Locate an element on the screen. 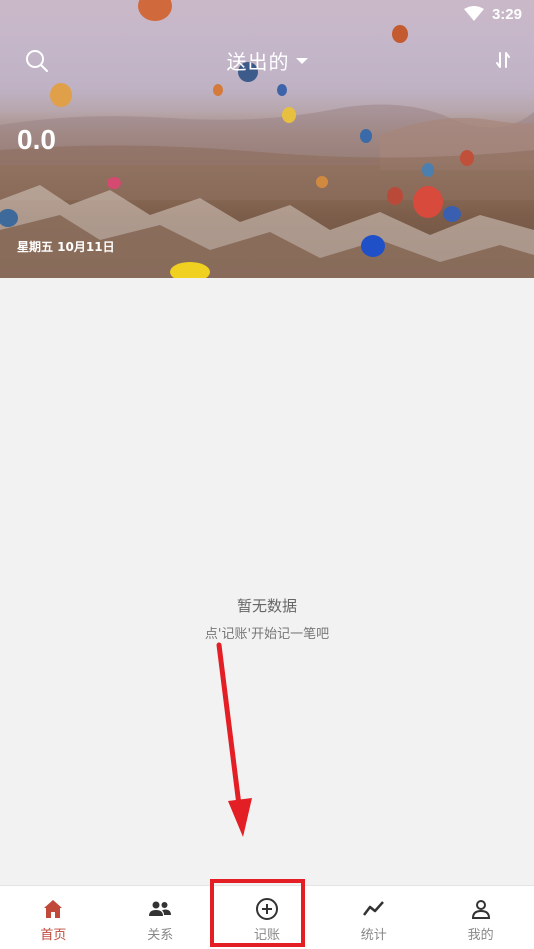  category-selector: 送出的 is located at coordinates (267, 60).